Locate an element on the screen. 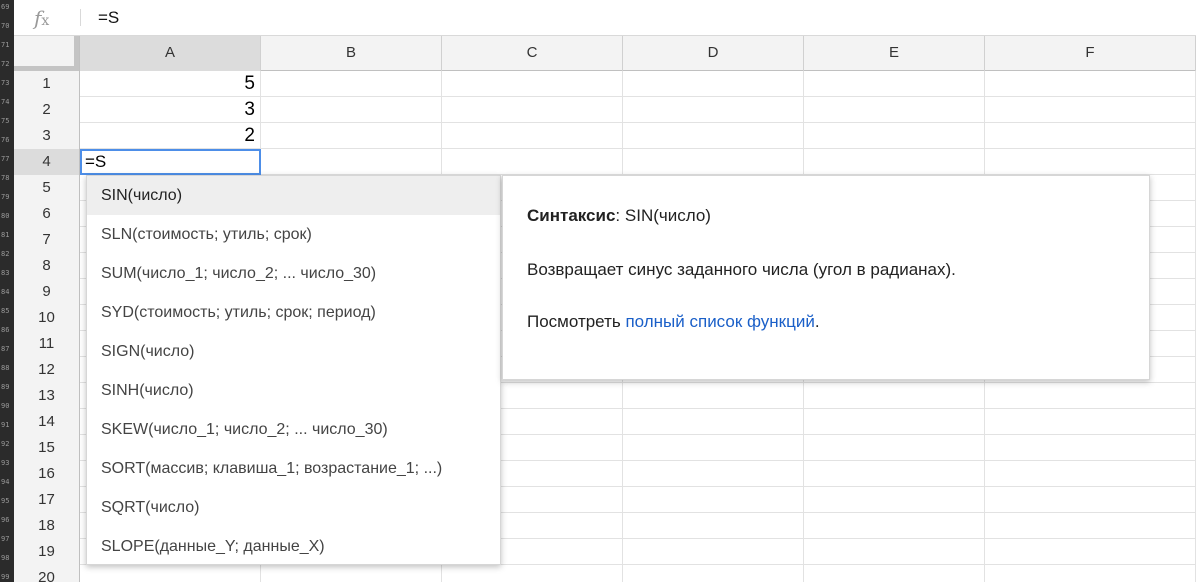 The width and height of the screenshot is (1196, 582). cell-f19 is located at coordinates (1090, 552).